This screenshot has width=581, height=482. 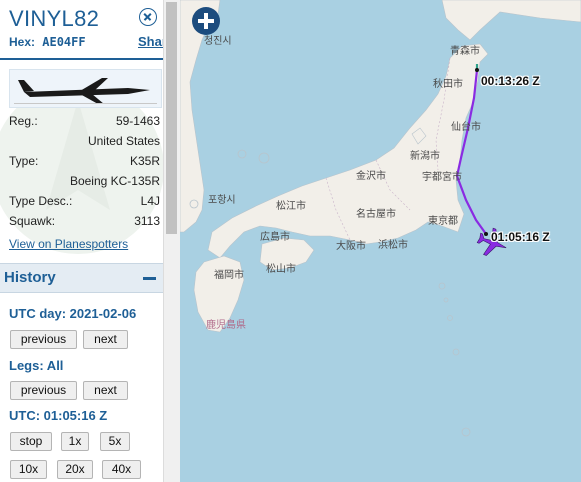 What do you see at coordinates (58, 415) in the screenshot?
I see `utc-time-label: UTC: 01:05:16 Z` at bounding box center [58, 415].